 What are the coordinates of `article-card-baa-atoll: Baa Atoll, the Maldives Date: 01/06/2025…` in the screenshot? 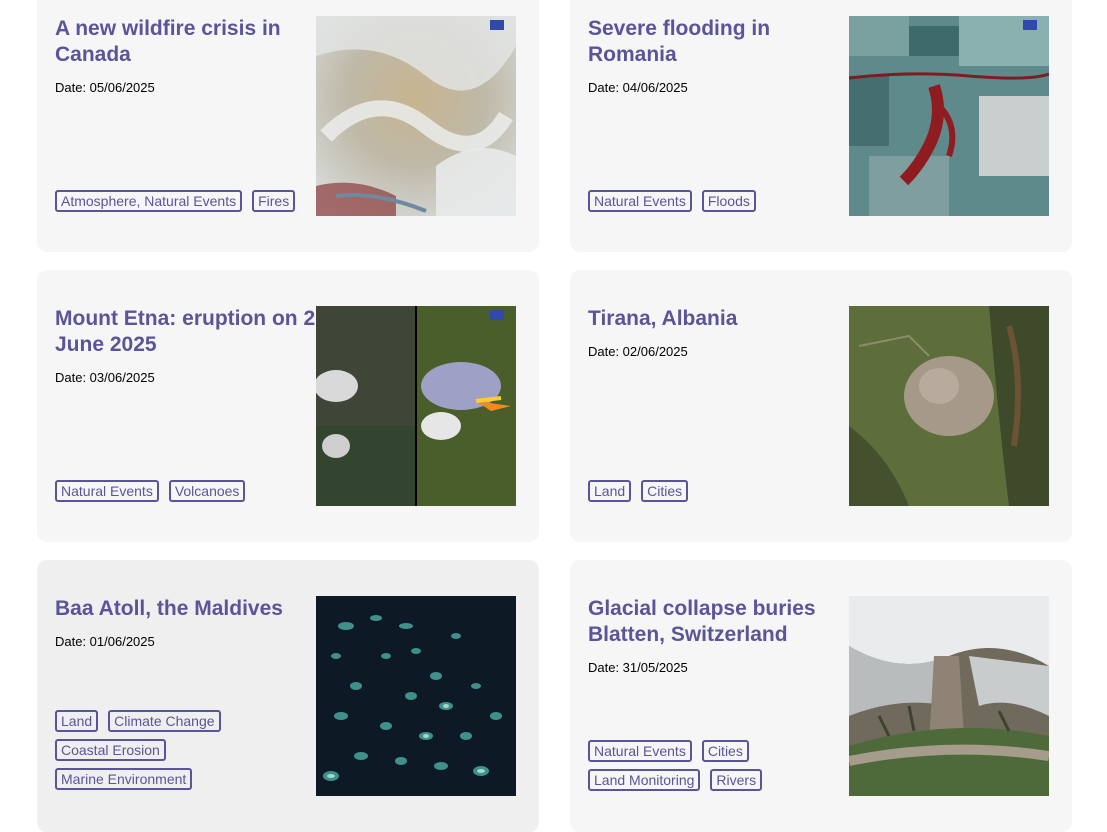 It's located at (288, 696).